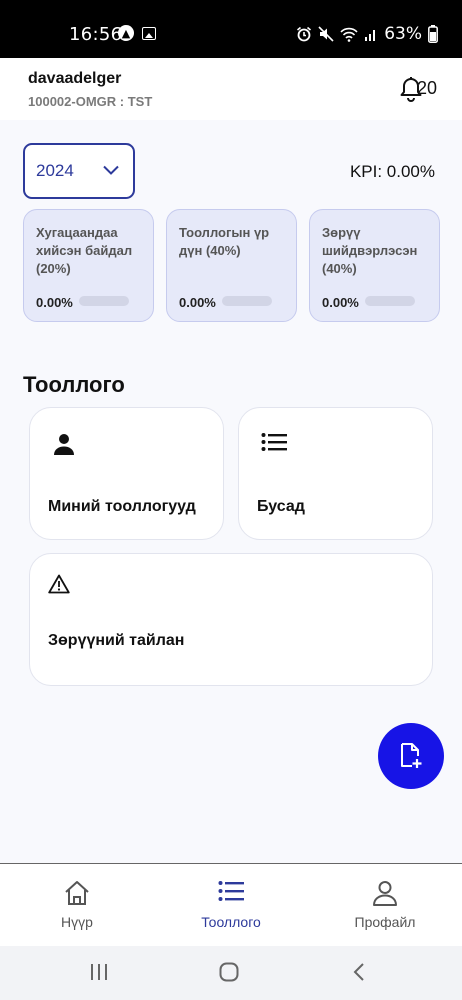 The width and height of the screenshot is (462, 1000). What do you see at coordinates (84, 250) in the screenshot?
I see `kpi-card-label: Хугацаандаа хийсэн байдал (20%)` at bounding box center [84, 250].